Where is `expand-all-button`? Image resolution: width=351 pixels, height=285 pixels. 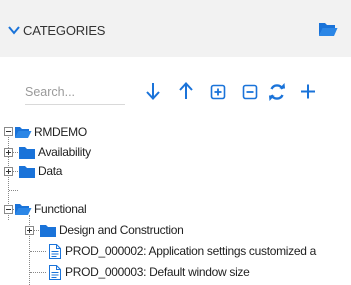 expand-all-button is located at coordinates (218, 91).